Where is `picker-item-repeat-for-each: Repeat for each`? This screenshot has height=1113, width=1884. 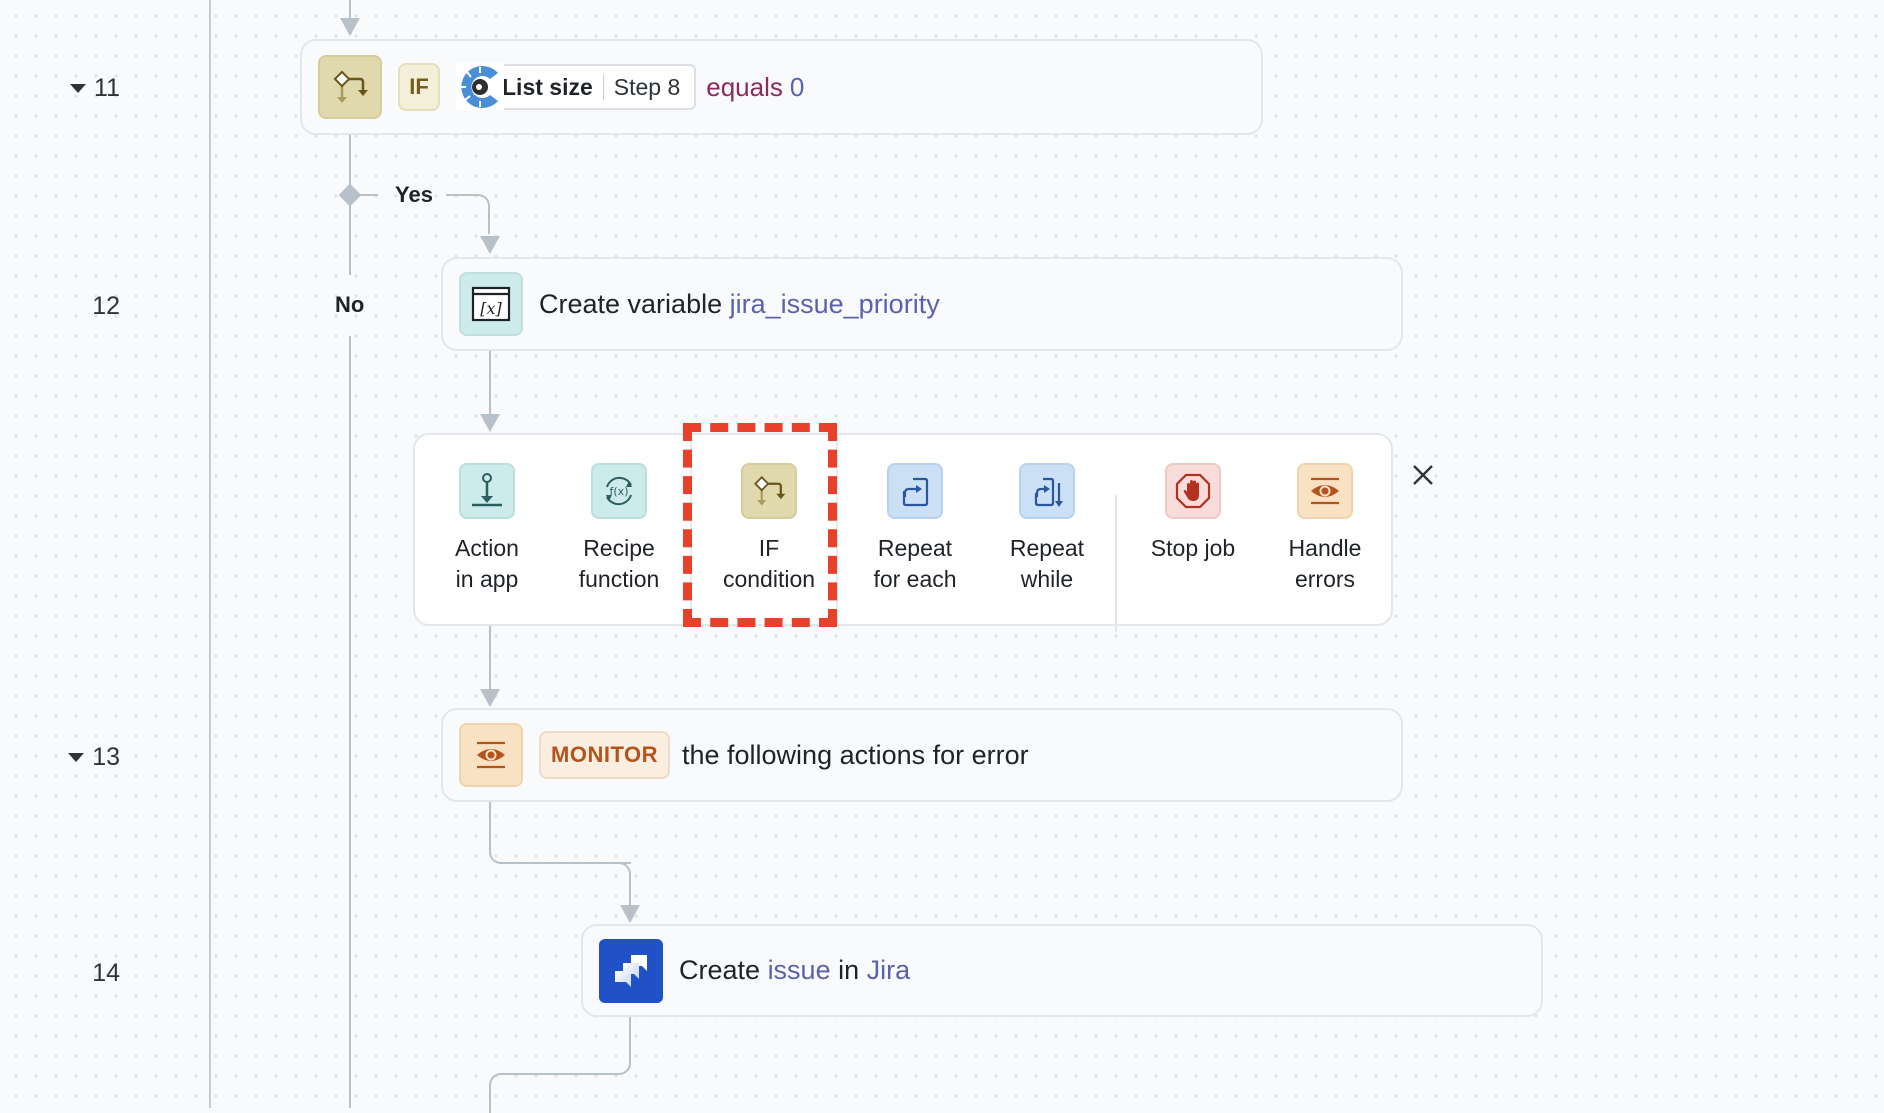 picker-item-repeat-for-each: Repeat for each is located at coordinates (915, 530).